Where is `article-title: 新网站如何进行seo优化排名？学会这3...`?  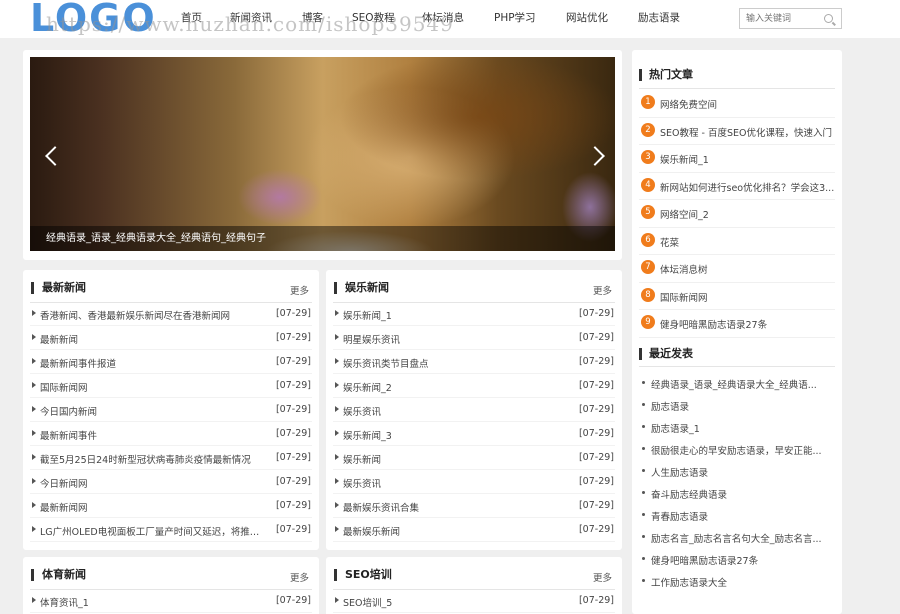
article-title: 新网站如何进行seo优化排名？学会这3... is located at coordinates (748, 187).